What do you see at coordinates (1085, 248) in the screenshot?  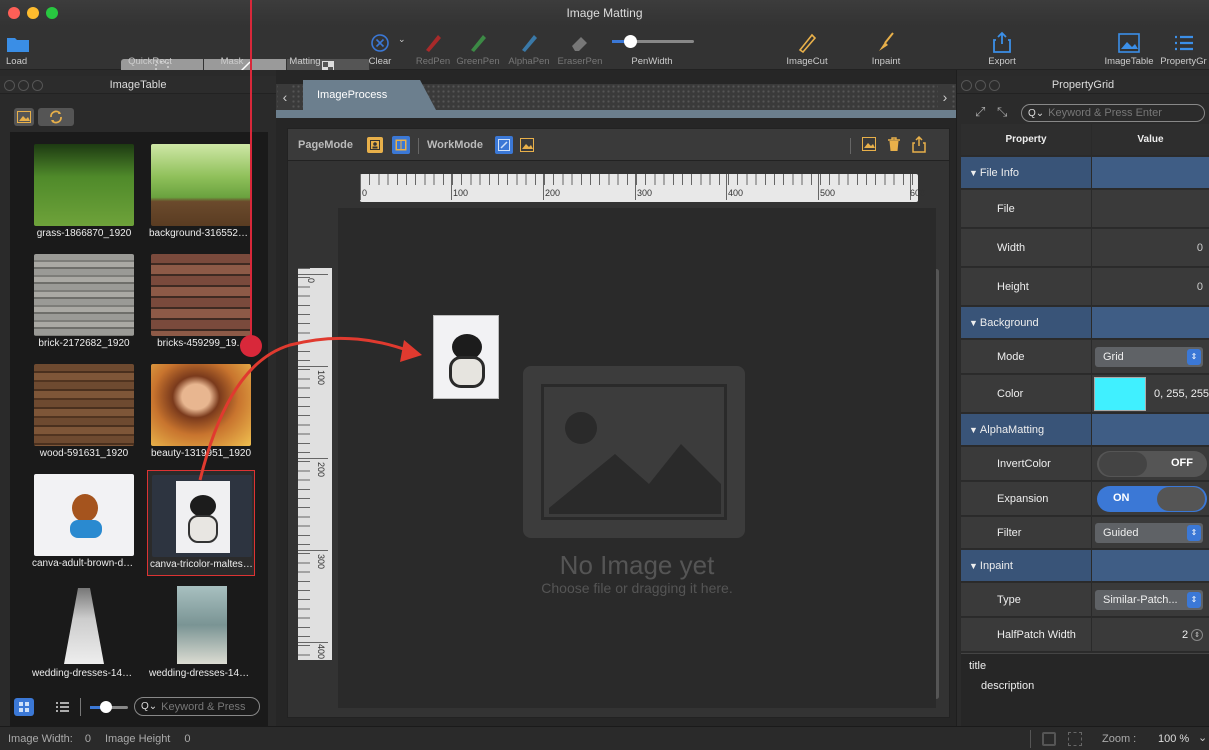 I see `property-row-width: Width 0` at bounding box center [1085, 248].